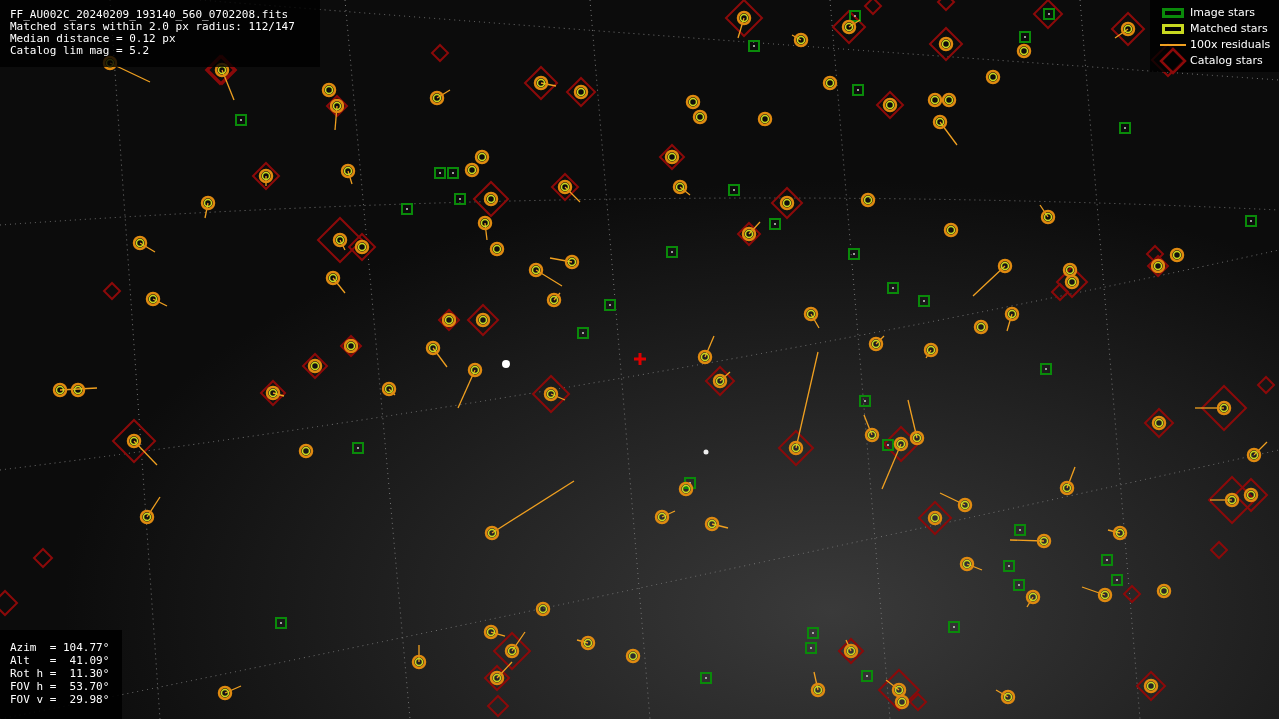 The width and height of the screenshot is (1279, 719). What do you see at coordinates (150, 15) in the screenshot?
I see `info-text: FF_AU002C_20240209_193140_560_0702208.fits` at bounding box center [150, 15].